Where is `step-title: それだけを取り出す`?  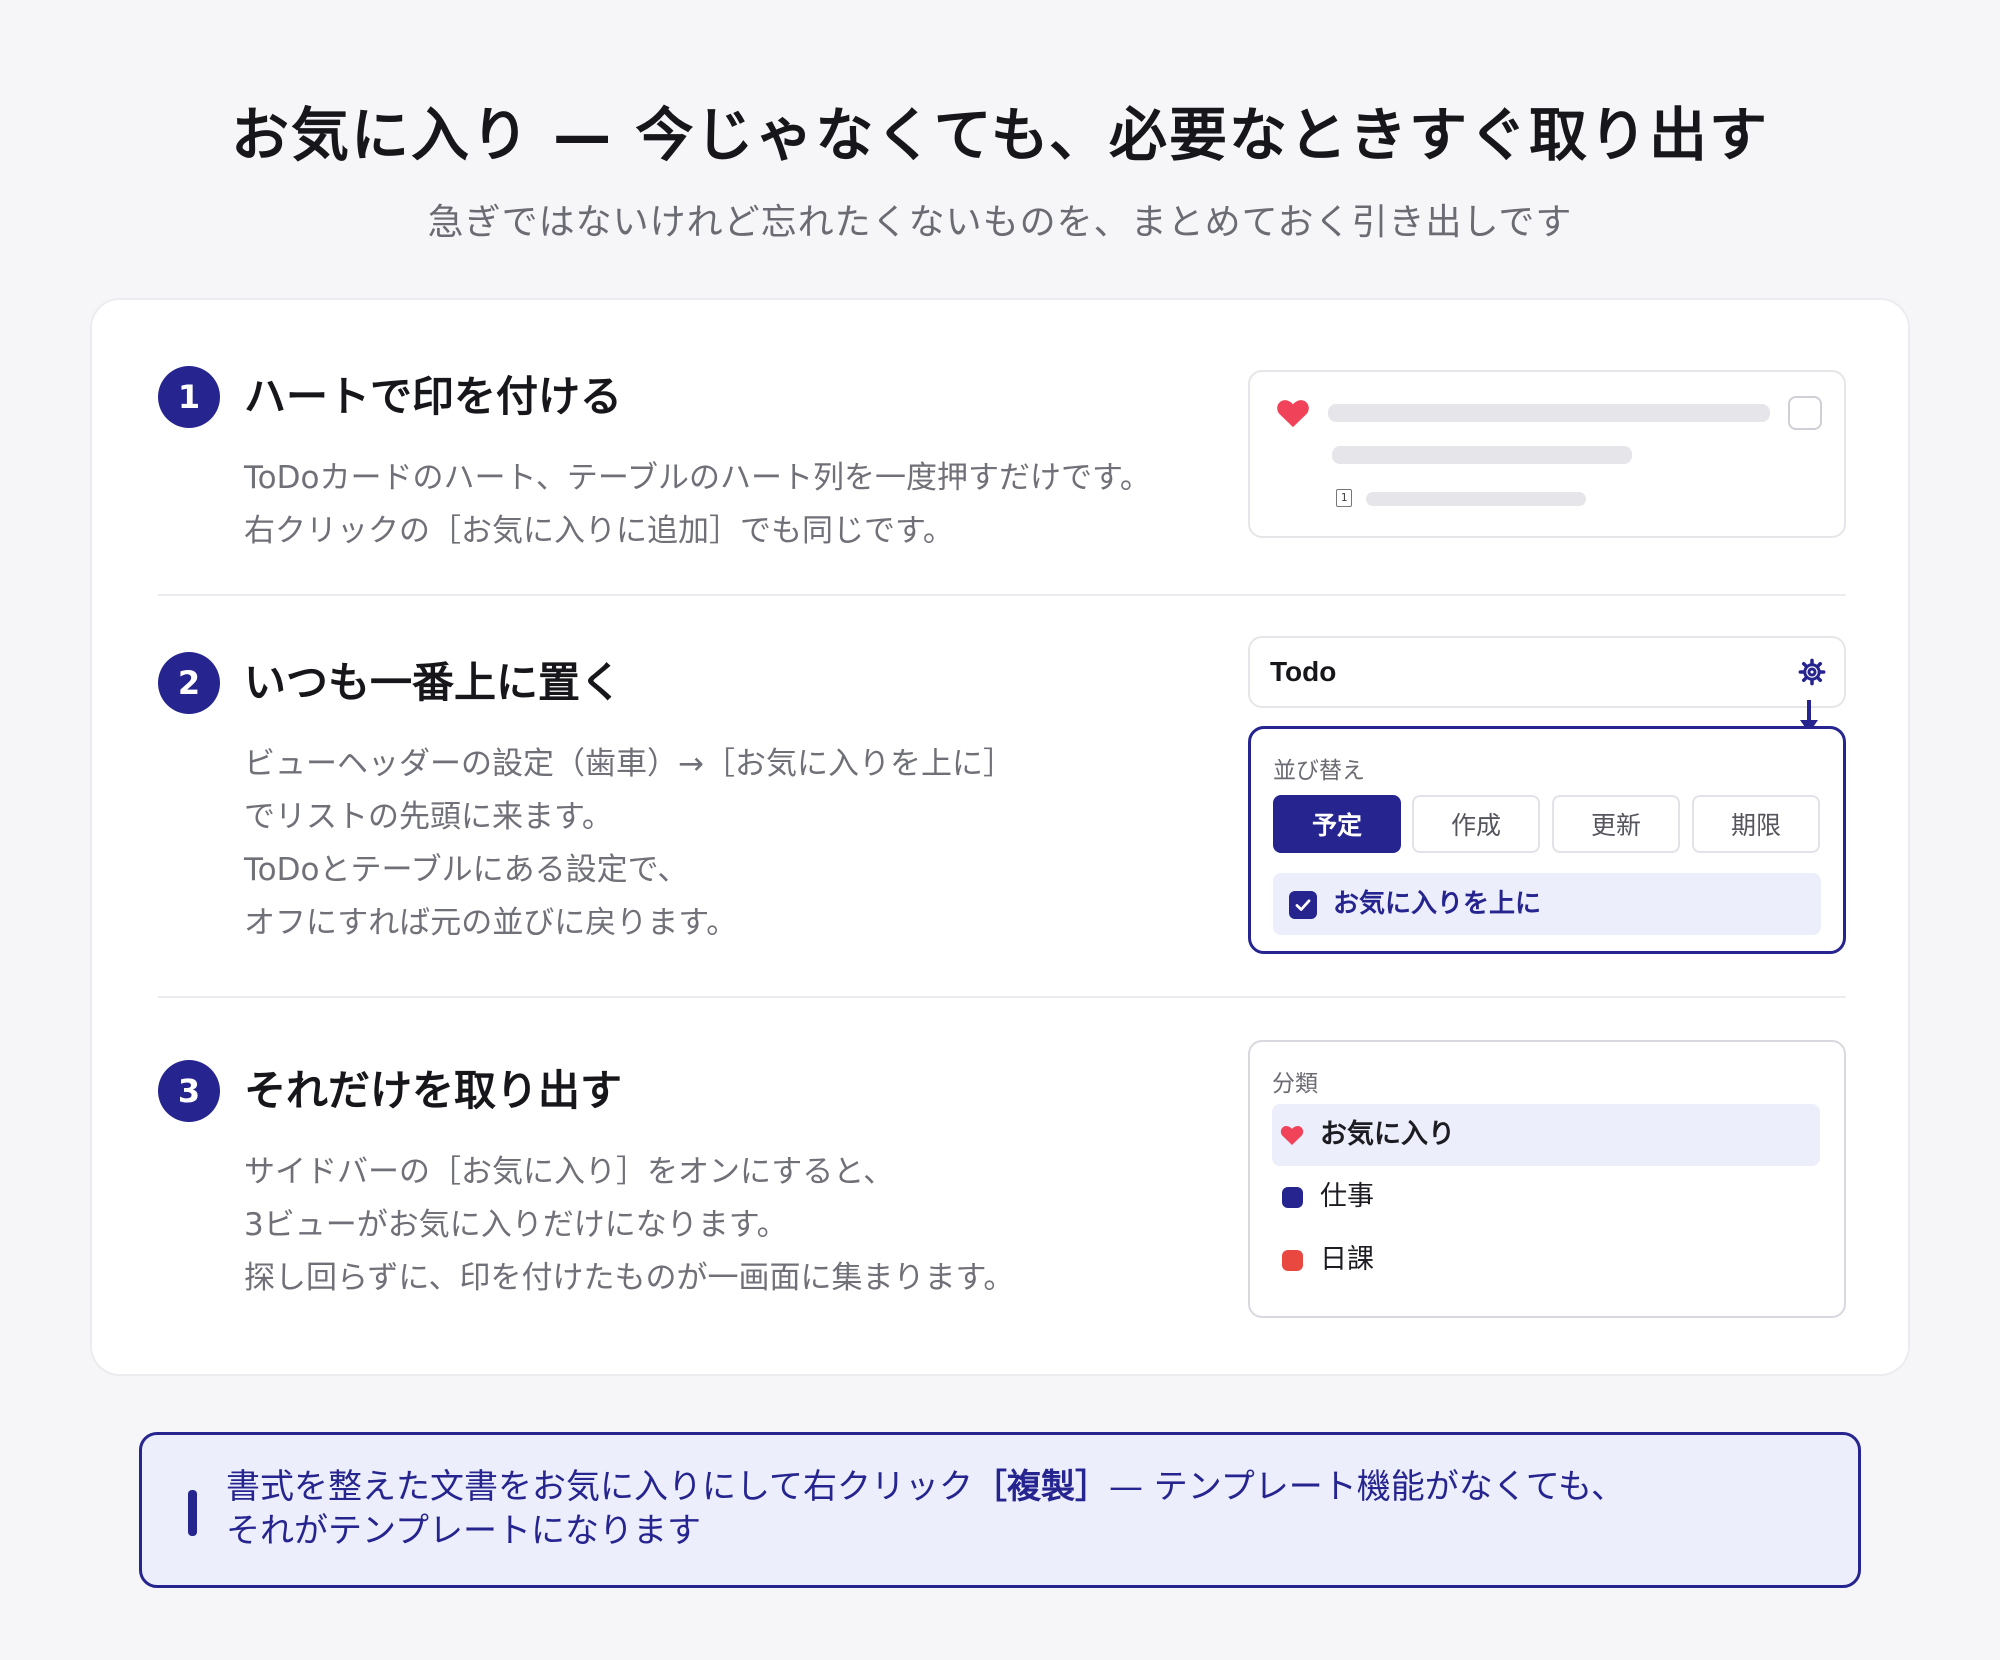
step-title: それだけを取り出す is located at coordinates (433, 1090).